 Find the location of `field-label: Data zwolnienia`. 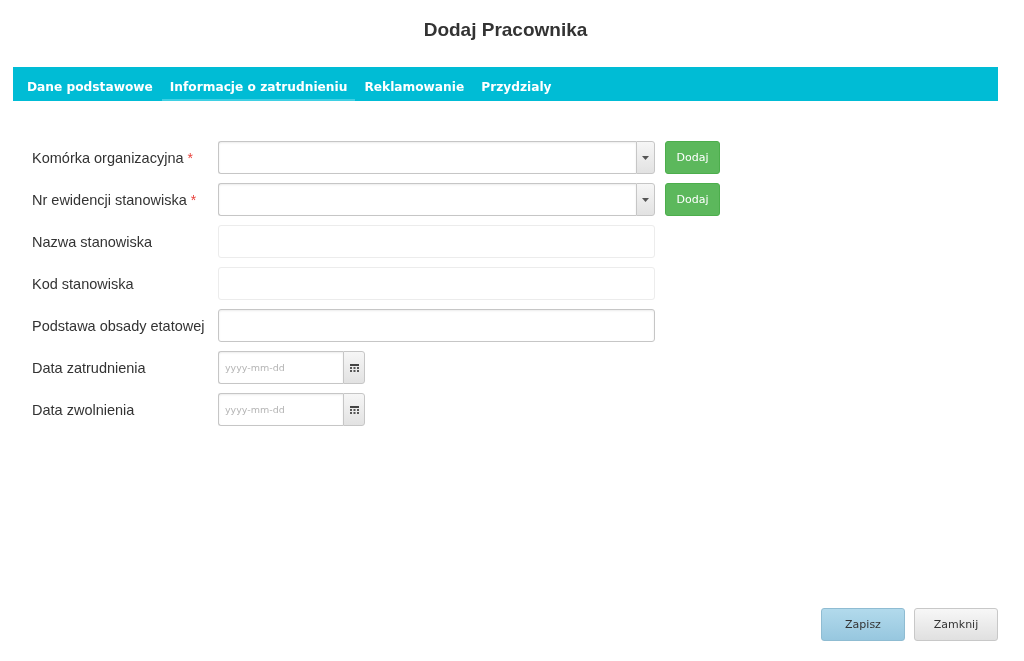

field-label: Data zwolnienia is located at coordinates (83, 409).